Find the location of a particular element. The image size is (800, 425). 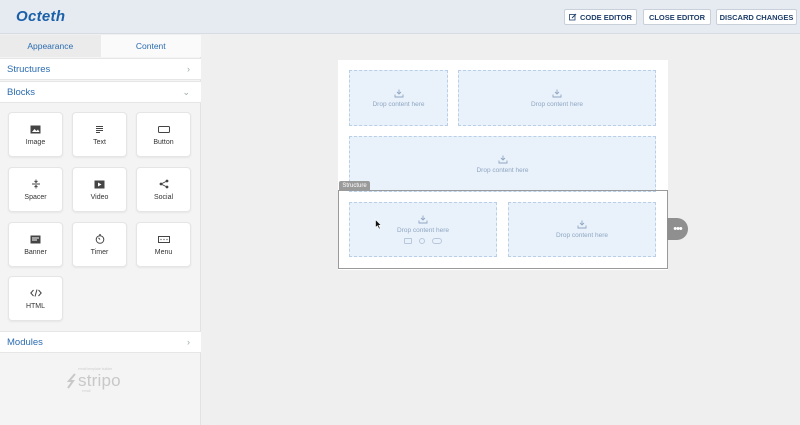

code-icon is located at coordinates (36, 293).